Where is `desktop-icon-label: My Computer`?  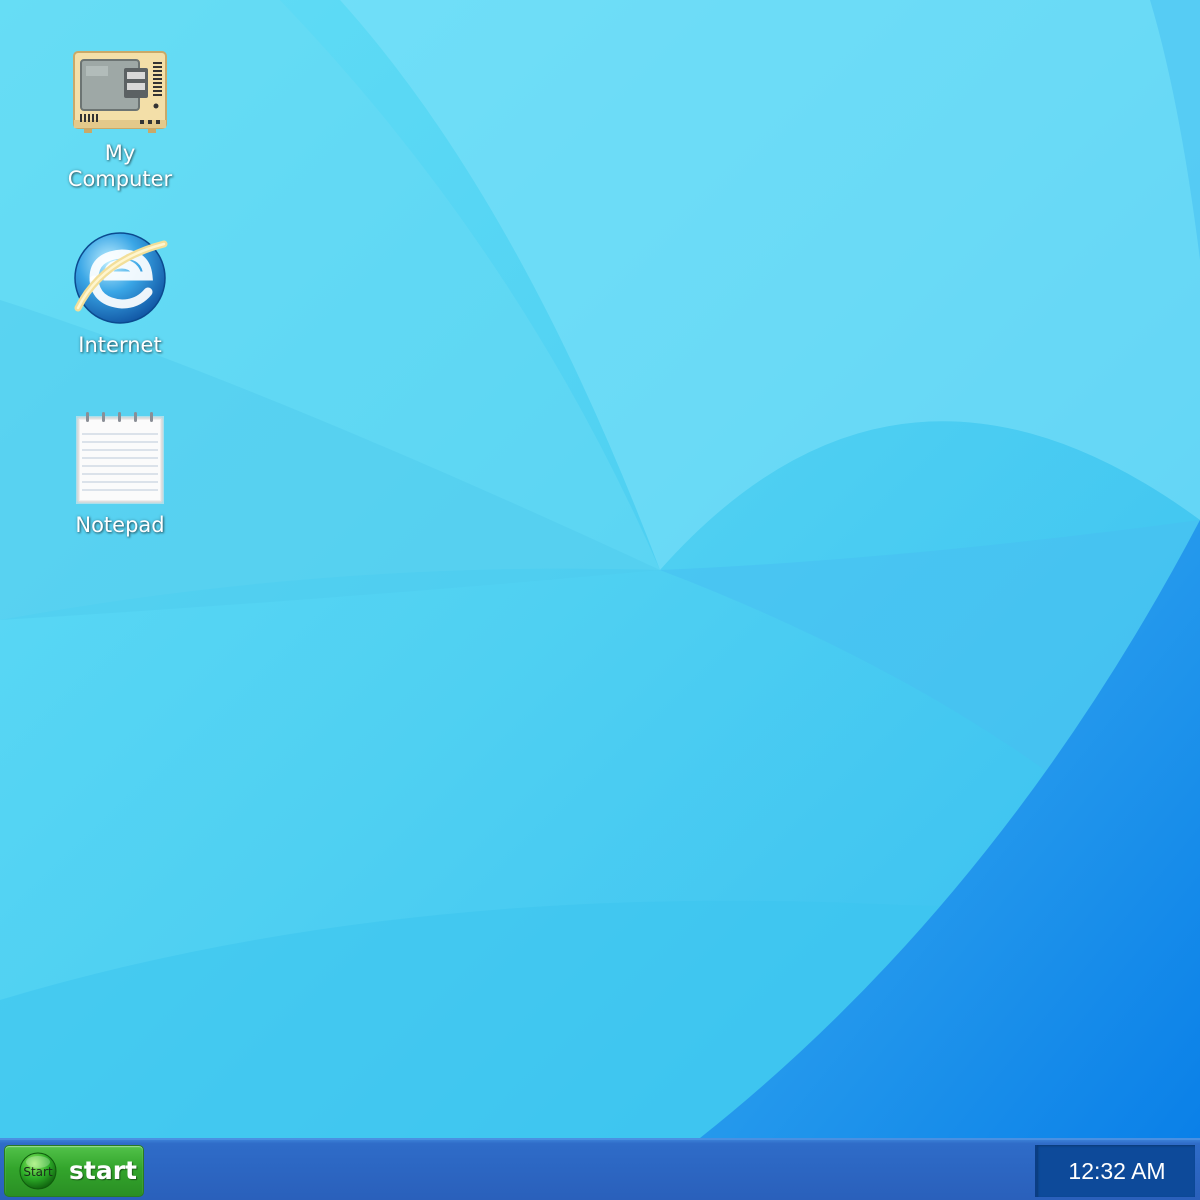
desktop-icon-label: My Computer is located at coordinates (120, 166).